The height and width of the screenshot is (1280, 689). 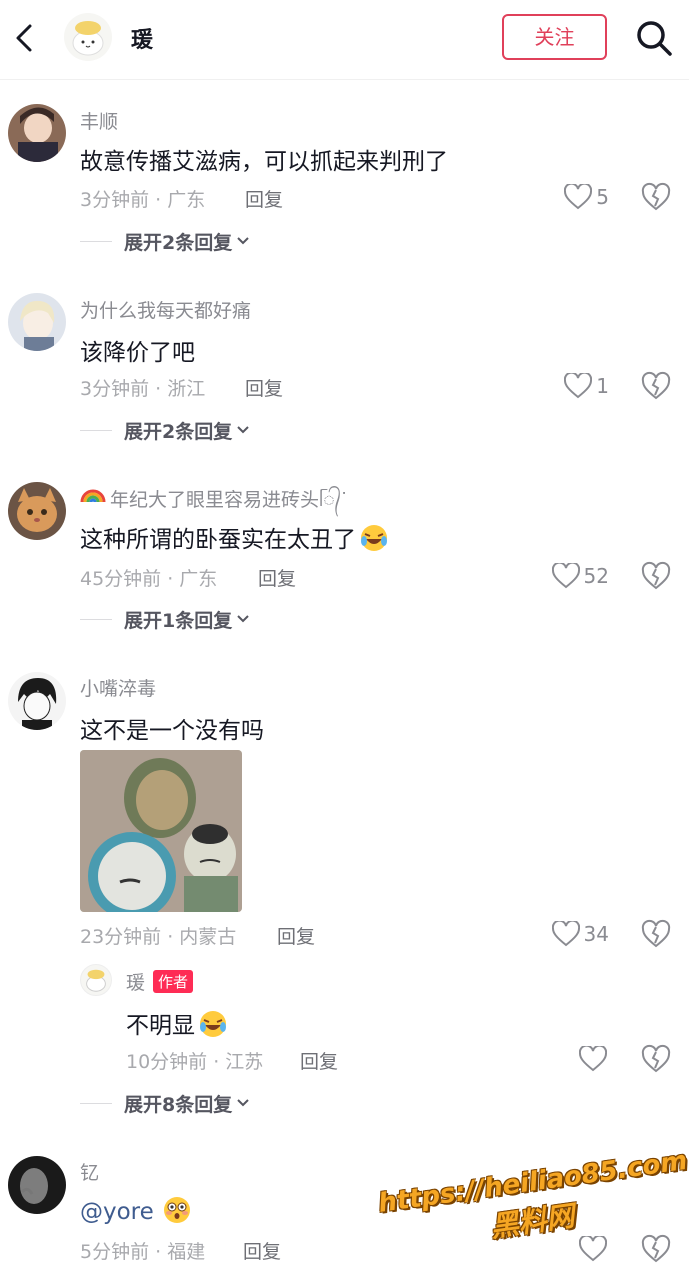 I want to click on comment-text: 这种所谓的卧蚕实在太丑了, so click(x=218, y=540).